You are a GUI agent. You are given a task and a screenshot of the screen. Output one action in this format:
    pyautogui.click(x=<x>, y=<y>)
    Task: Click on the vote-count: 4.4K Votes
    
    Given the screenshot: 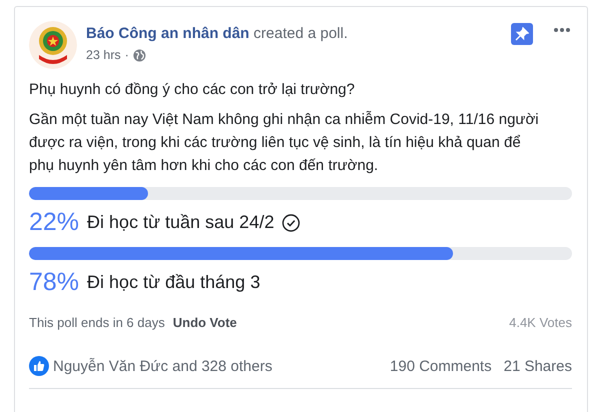 What is the action you would take?
    pyautogui.click(x=540, y=322)
    